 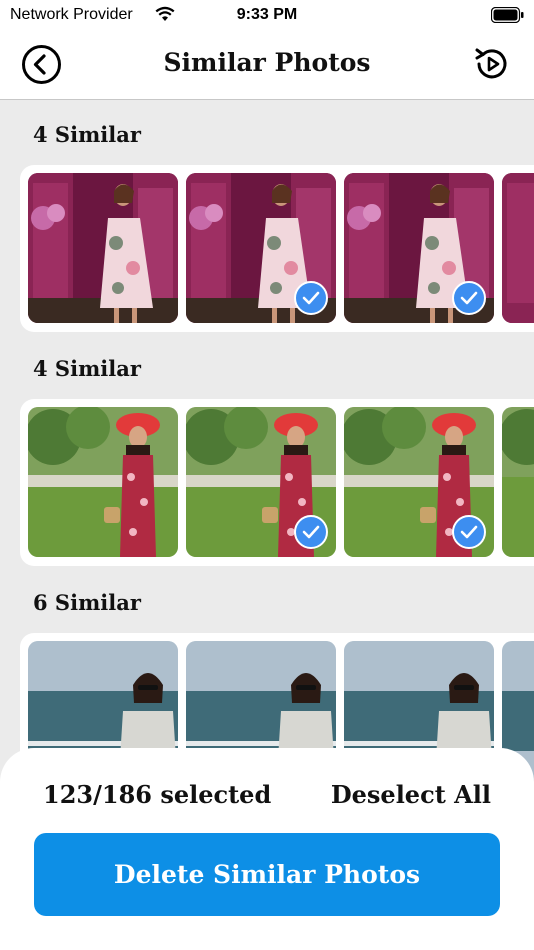 What do you see at coordinates (411, 794) in the screenshot?
I see `deselect-all-button: Deselect All` at bounding box center [411, 794].